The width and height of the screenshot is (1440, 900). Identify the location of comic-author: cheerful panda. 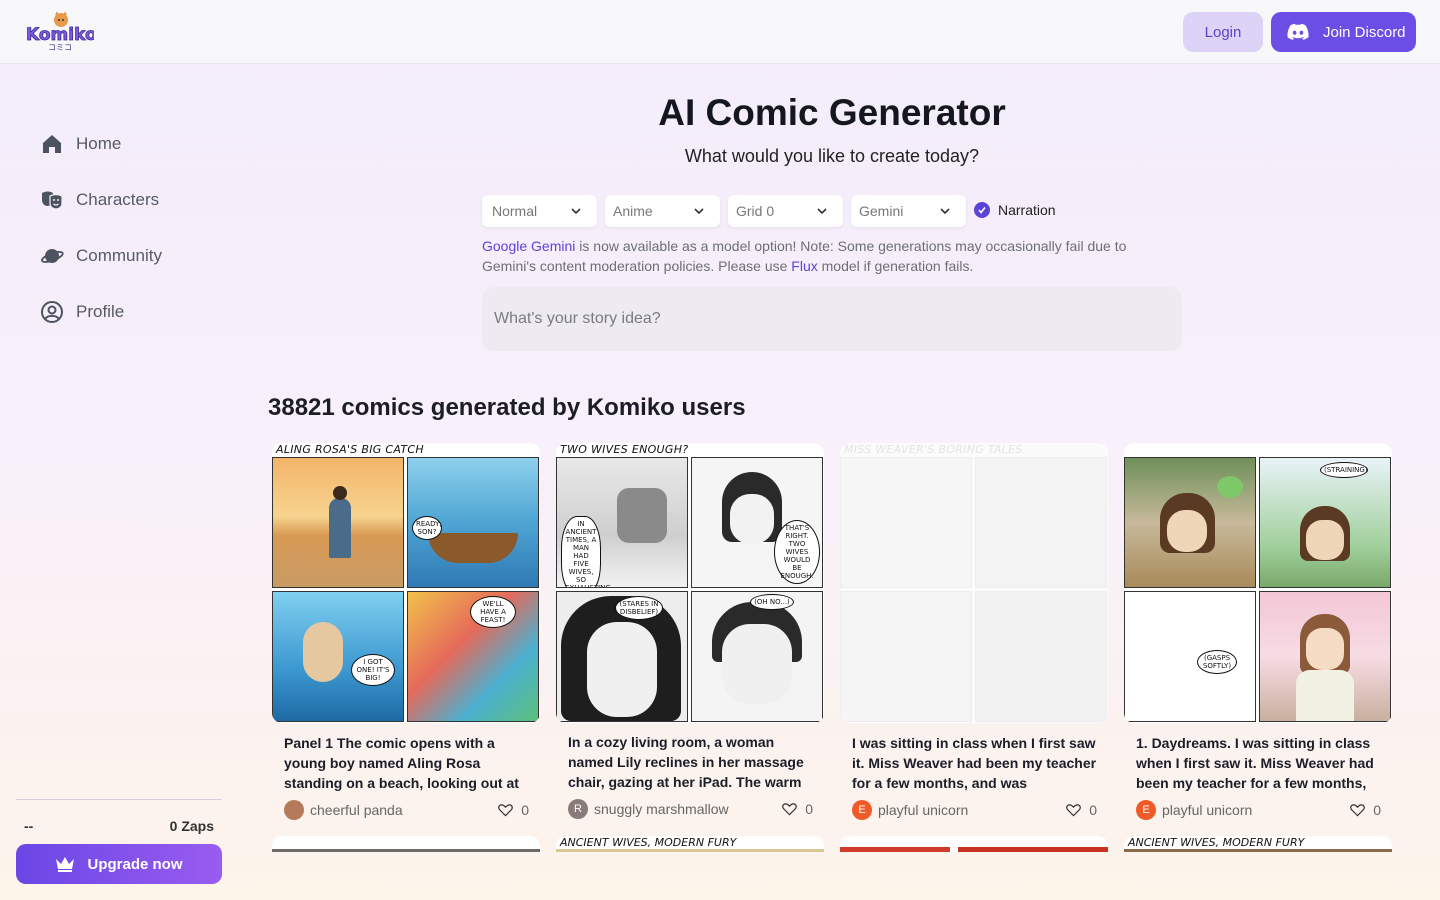
(343, 810).